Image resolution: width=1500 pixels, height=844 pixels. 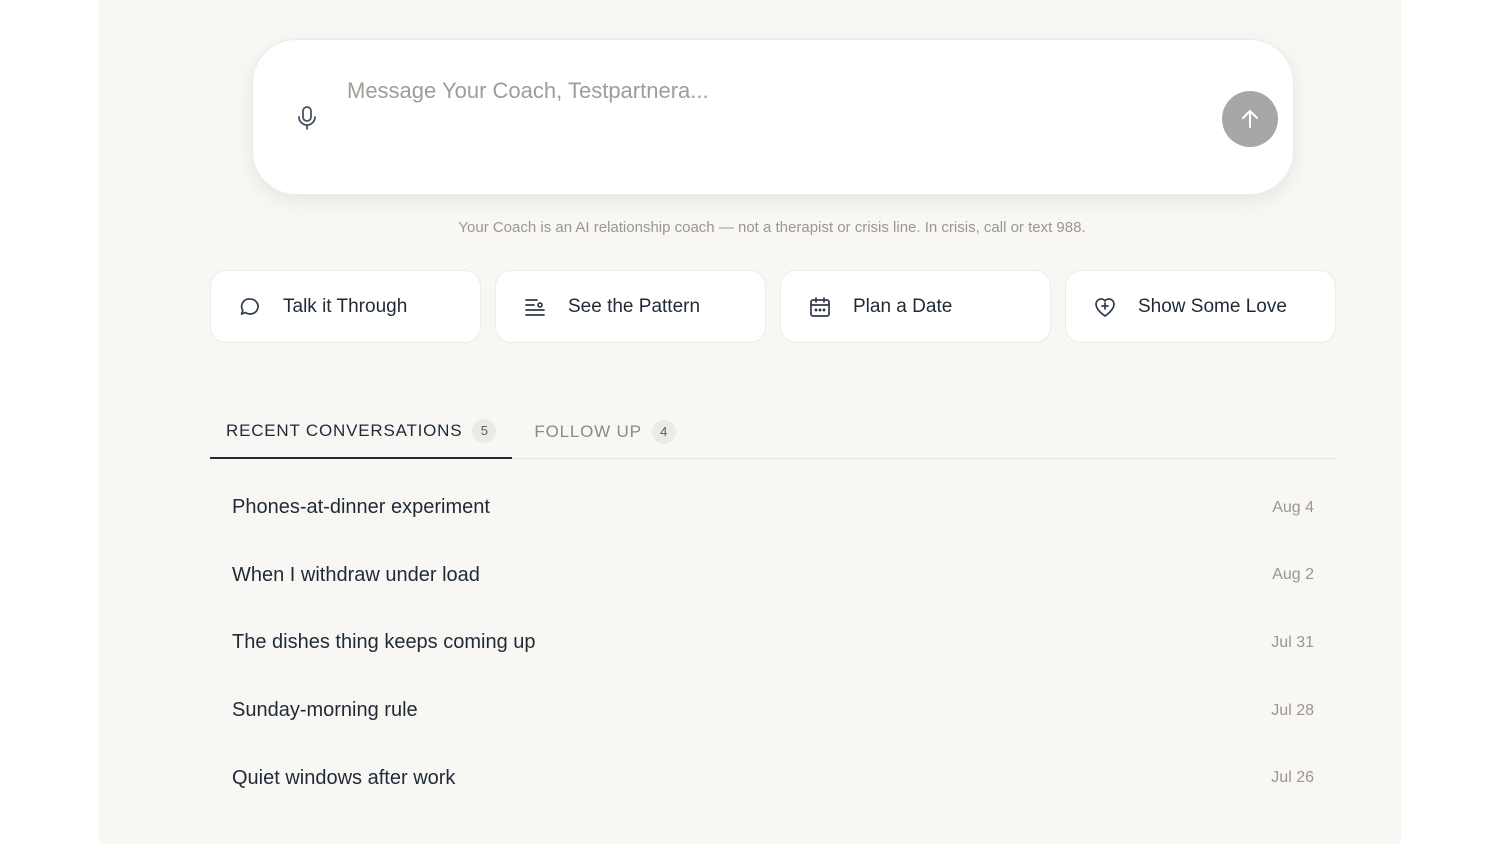 What do you see at coordinates (1293, 507) in the screenshot?
I see `conversation-date: Aug 4` at bounding box center [1293, 507].